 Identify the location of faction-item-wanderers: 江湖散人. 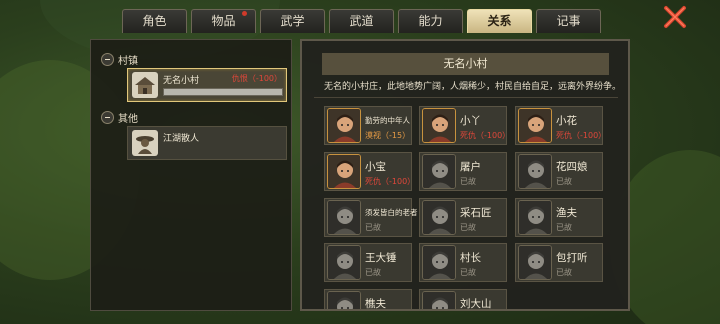
(207, 143).